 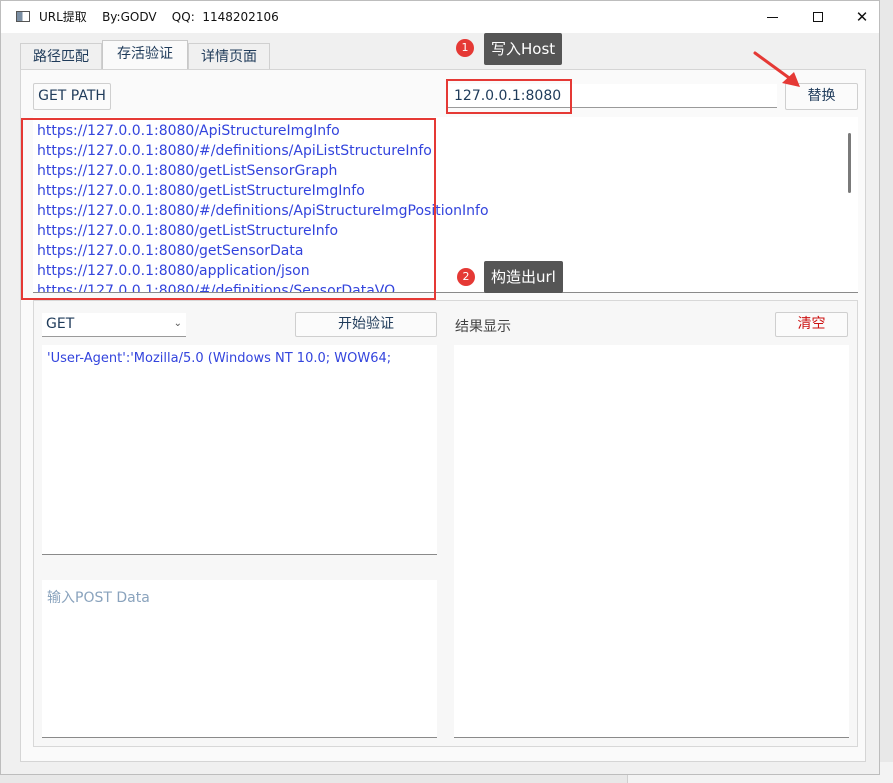 I want to click on post-data-textarea, so click(x=239, y=659).